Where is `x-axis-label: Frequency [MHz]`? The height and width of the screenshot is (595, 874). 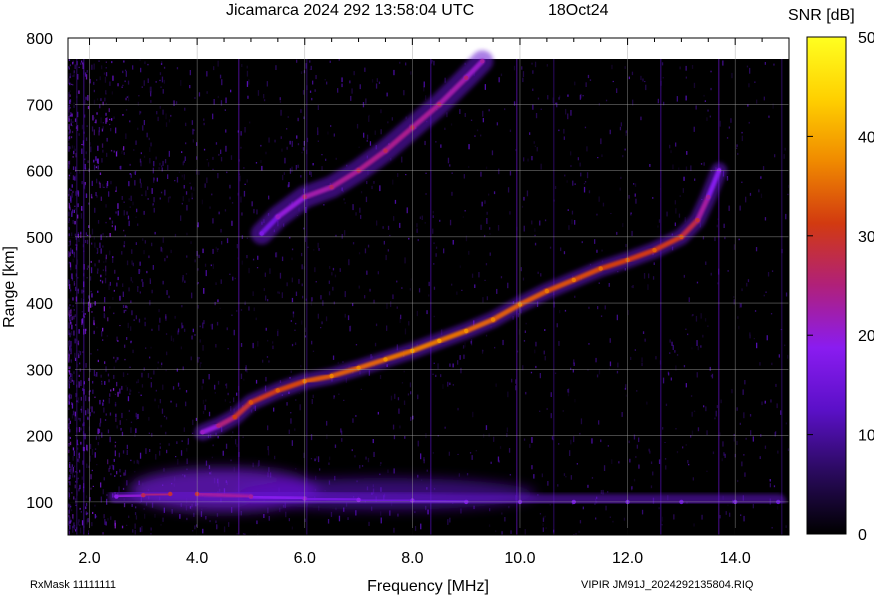
x-axis-label: Frequency [MHz] is located at coordinates (428, 586).